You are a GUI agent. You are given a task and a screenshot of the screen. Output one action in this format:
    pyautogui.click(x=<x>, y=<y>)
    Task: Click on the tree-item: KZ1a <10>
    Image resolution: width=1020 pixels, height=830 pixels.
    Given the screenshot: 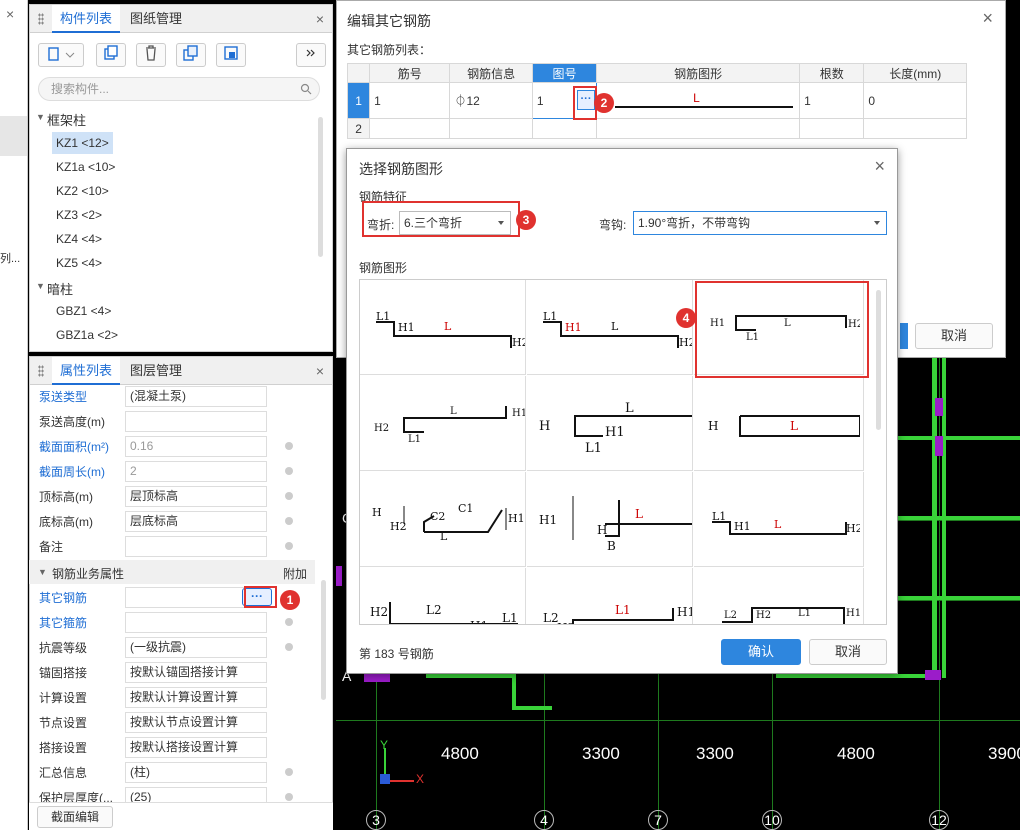 What is the action you would take?
    pyautogui.click(x=85, y=167)
    